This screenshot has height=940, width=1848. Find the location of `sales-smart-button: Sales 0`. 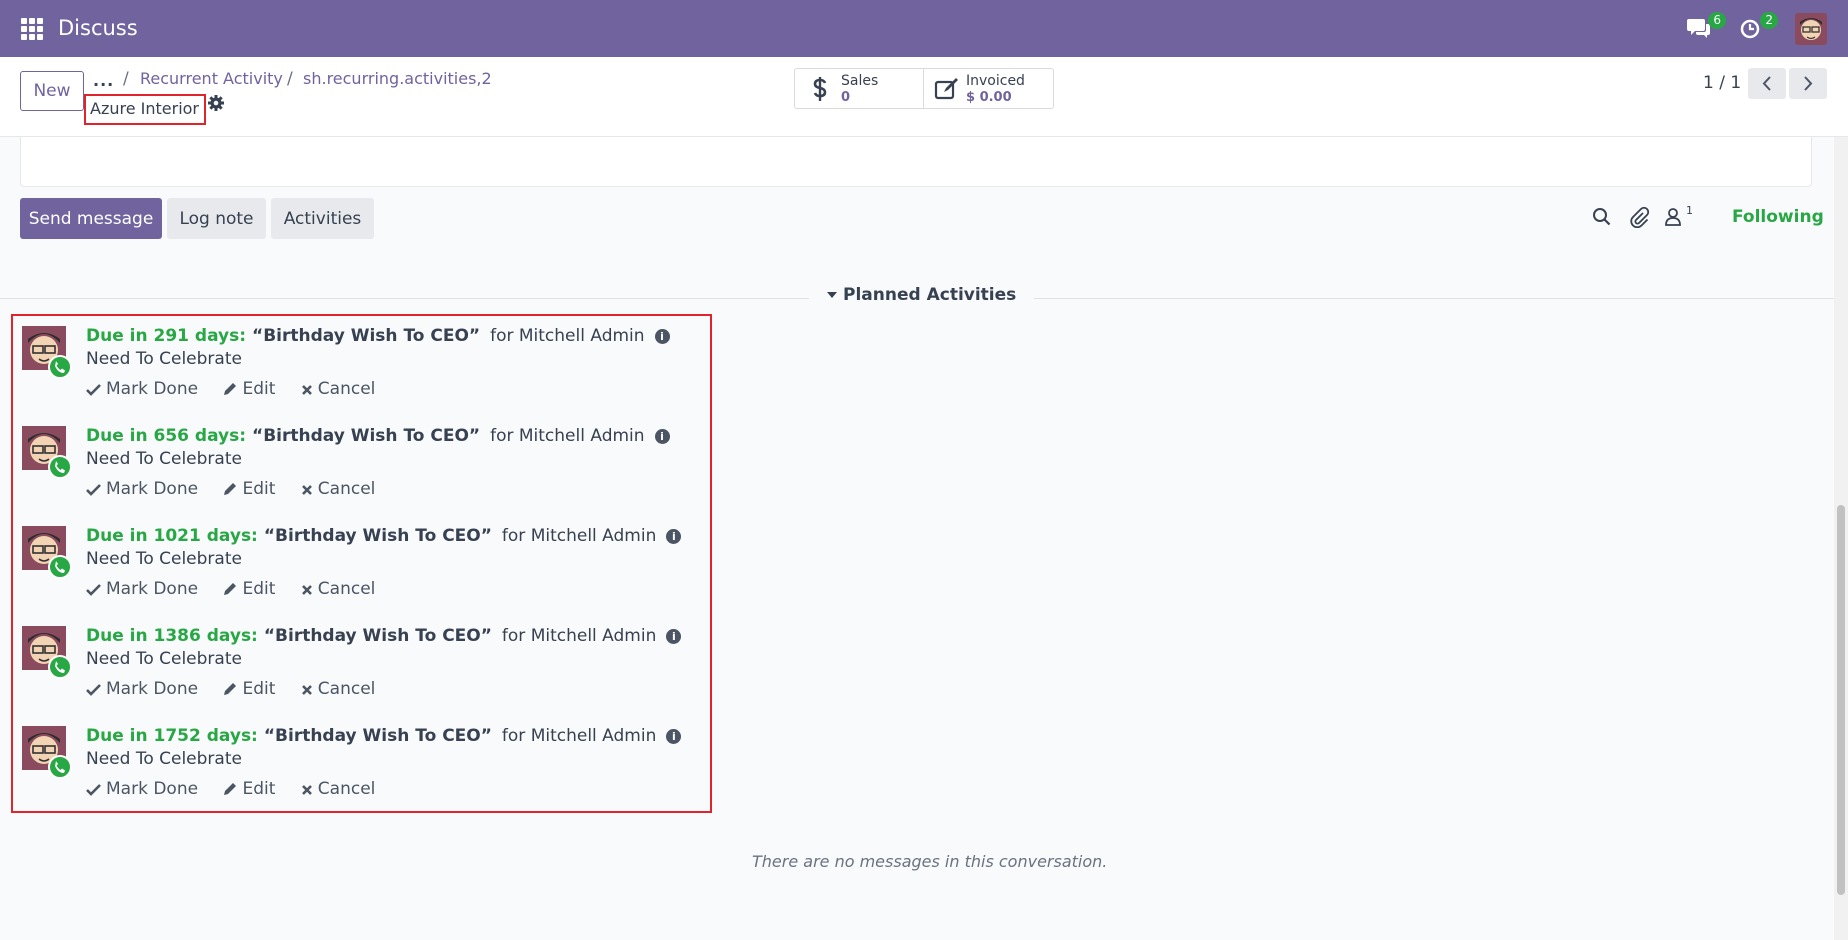

sales-smart-button: Sales 0 is located at coordinates (859, 88).